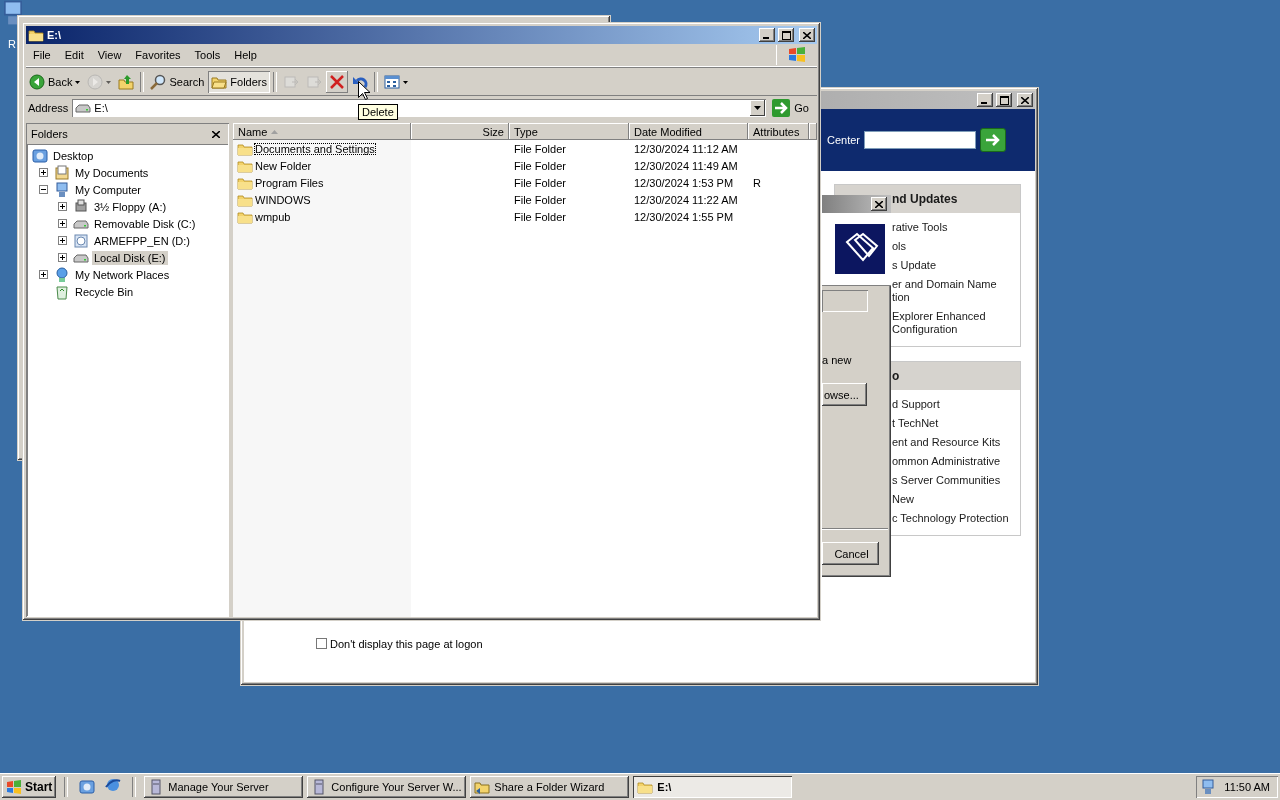 The image size is (1280, 800). Describe the element at coordinates (322, 131) in the screenshot. I see `column-header: Name` at that location.